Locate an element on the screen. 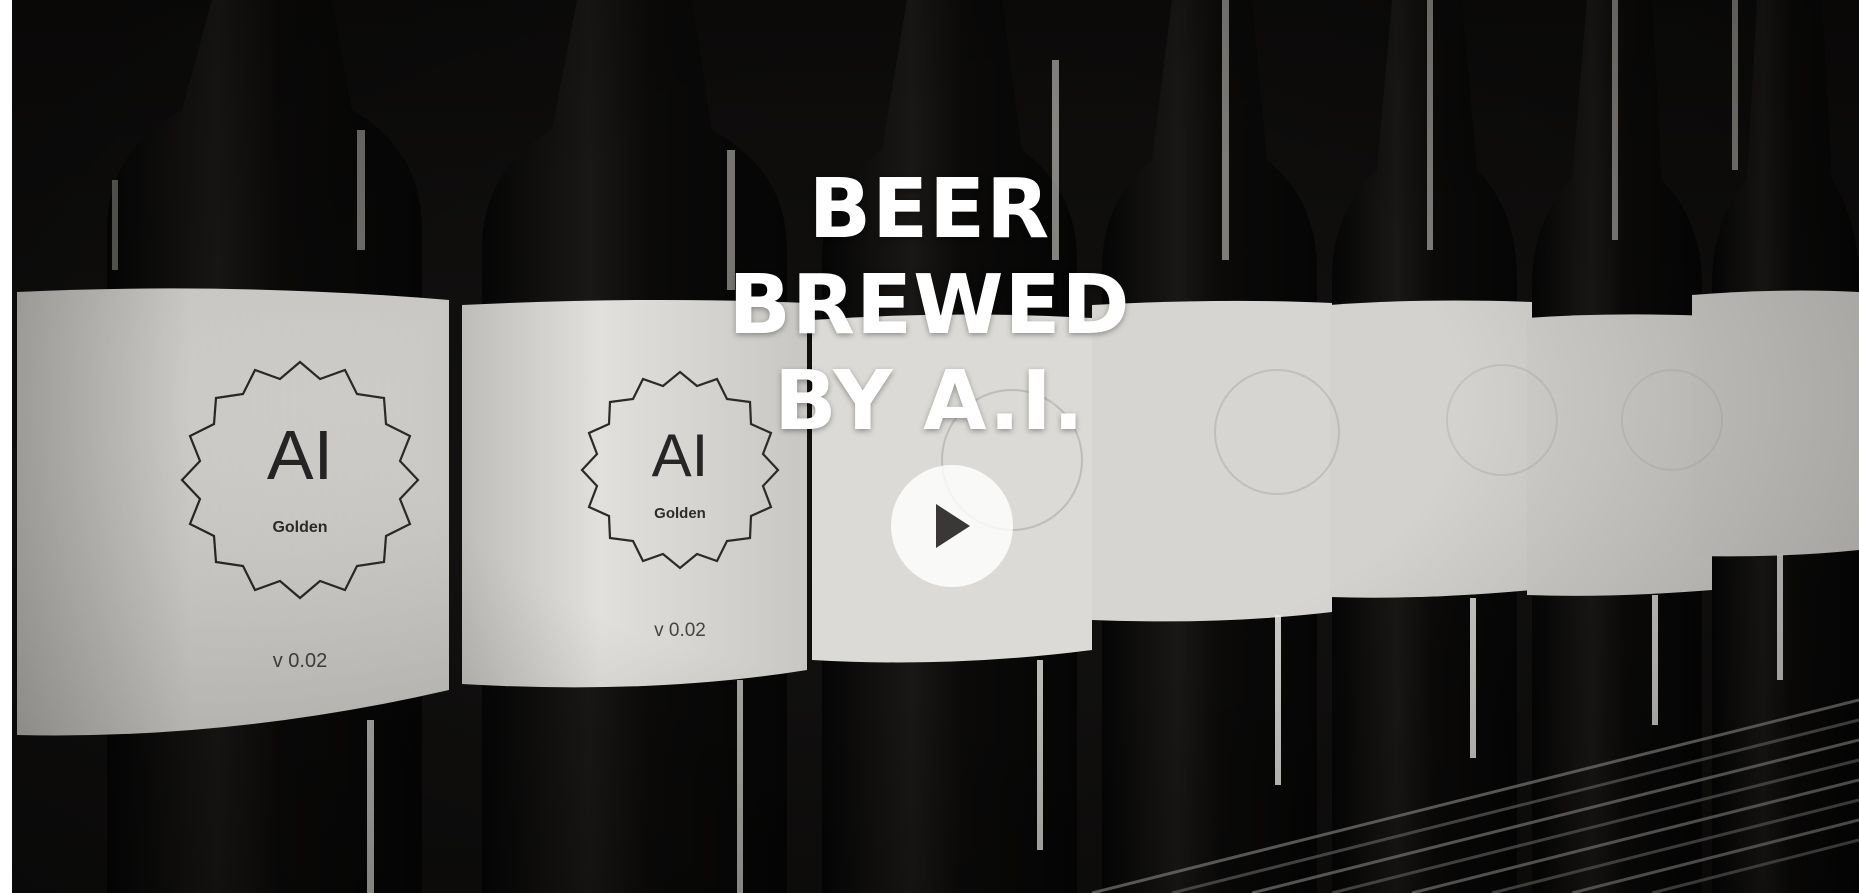 The width and height of the screenshot is (1859, 893). headline-line-3: BY A.I. is located at coordinates (929, 401).